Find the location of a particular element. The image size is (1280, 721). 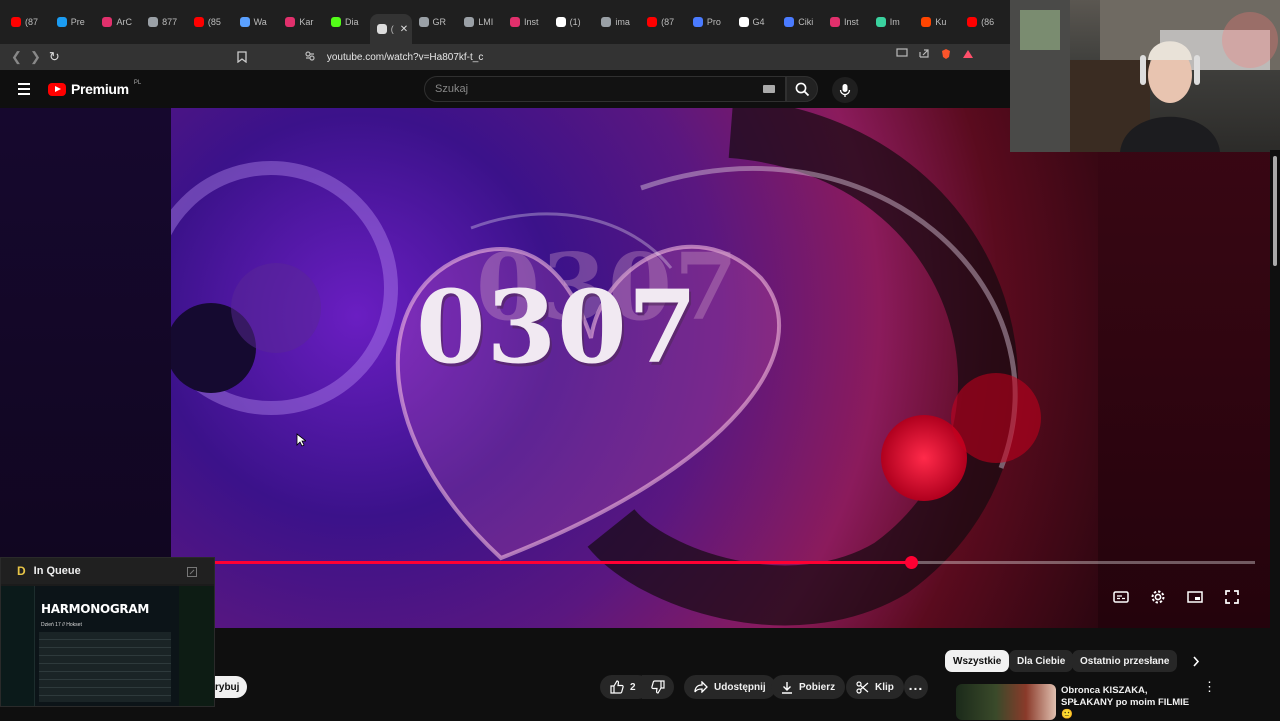

browser-tab: Ciki is located at coordinates (800, 22).